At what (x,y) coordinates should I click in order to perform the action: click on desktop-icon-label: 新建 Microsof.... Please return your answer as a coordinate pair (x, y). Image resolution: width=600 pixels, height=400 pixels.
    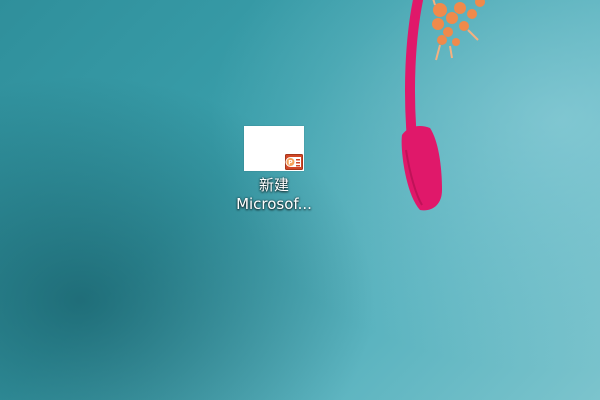
    Looking at the image, I should click on (274, 195).